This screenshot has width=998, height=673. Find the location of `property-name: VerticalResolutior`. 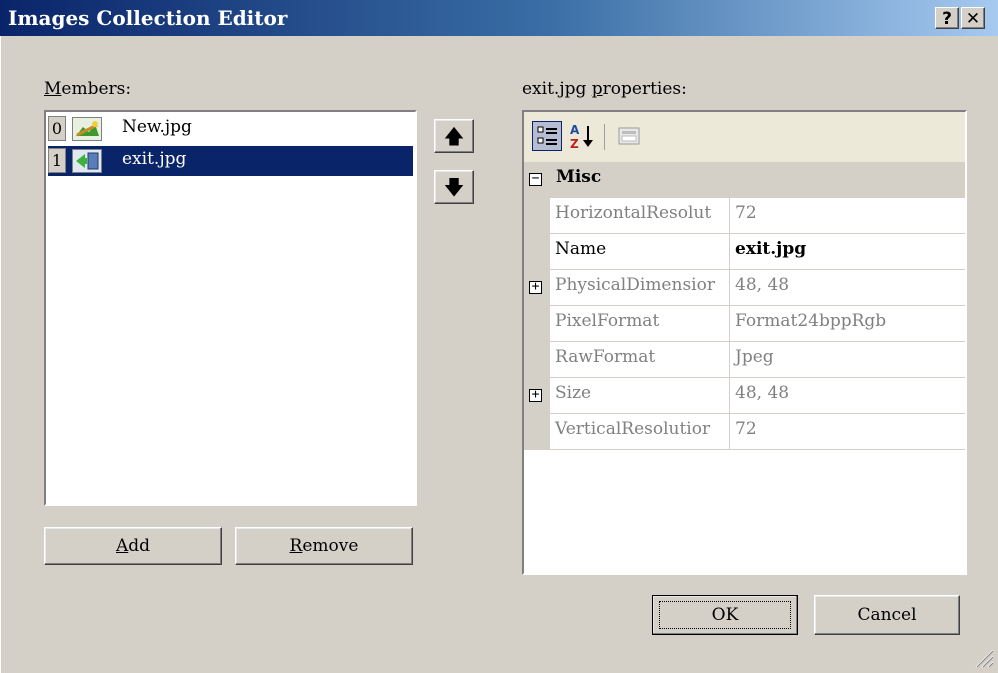

property-name: VerticalResolutior is located at coordinates (640, 432).